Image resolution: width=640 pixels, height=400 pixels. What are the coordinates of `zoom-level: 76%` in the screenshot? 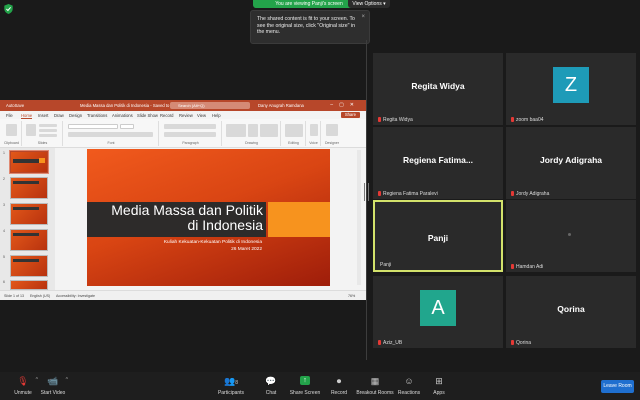 It's located at (351, 296).